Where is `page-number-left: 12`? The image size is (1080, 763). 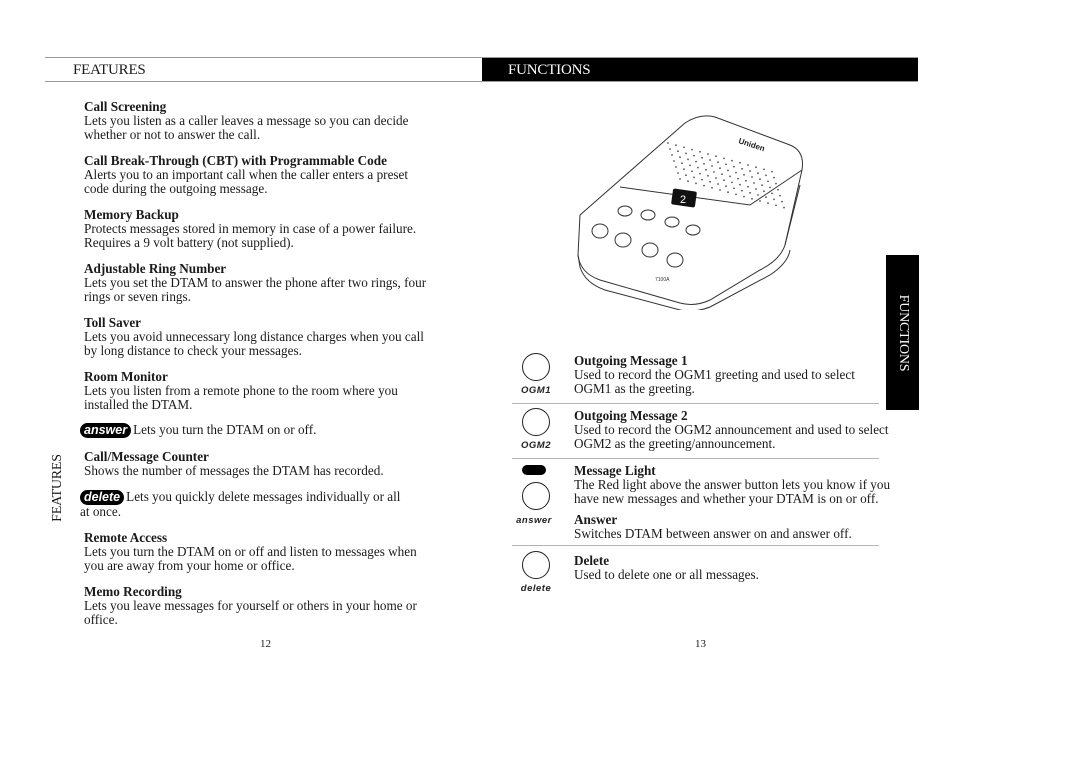
page-number-left: 12 is located at coordinates (265, 644).